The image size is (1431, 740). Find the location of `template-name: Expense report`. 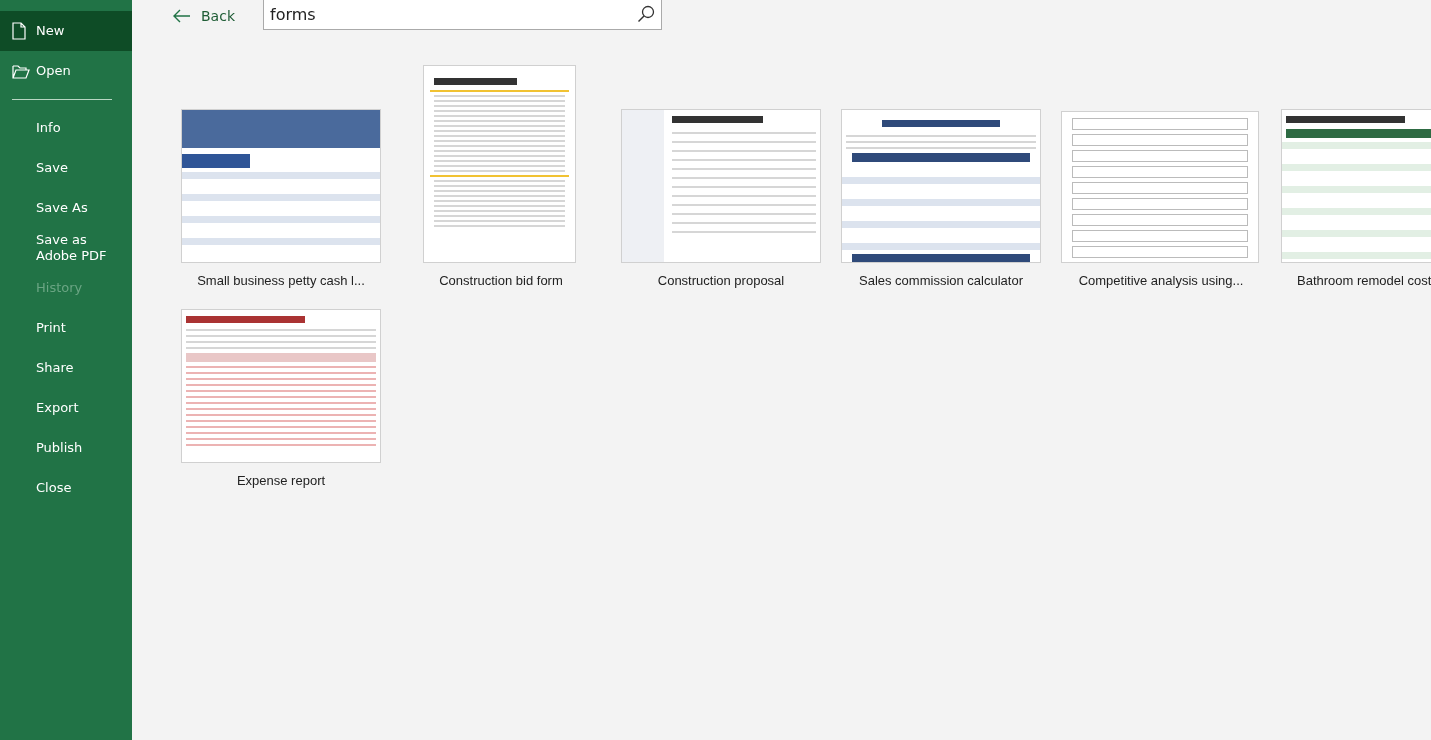

template-name: Expense report is located at coordinates (281, 480).